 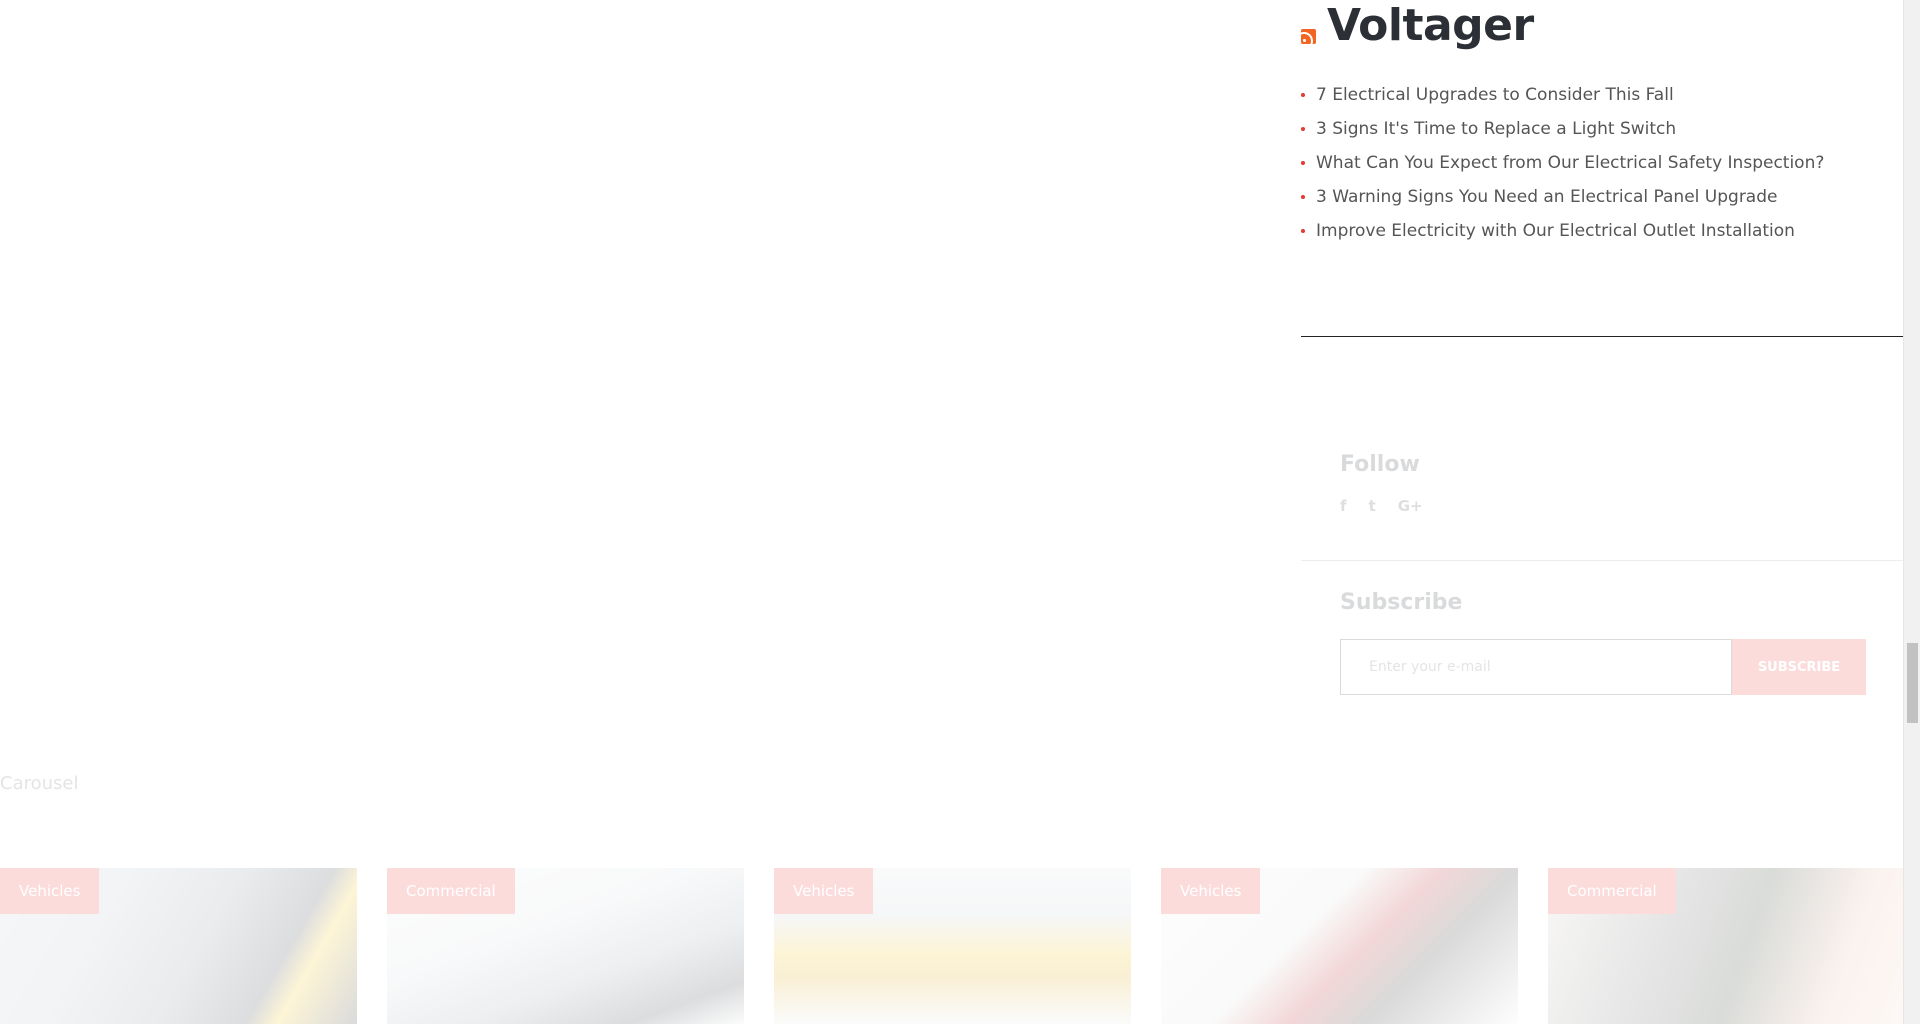 I want to click on social-links: f t G+, so click(x=1381, y=506).